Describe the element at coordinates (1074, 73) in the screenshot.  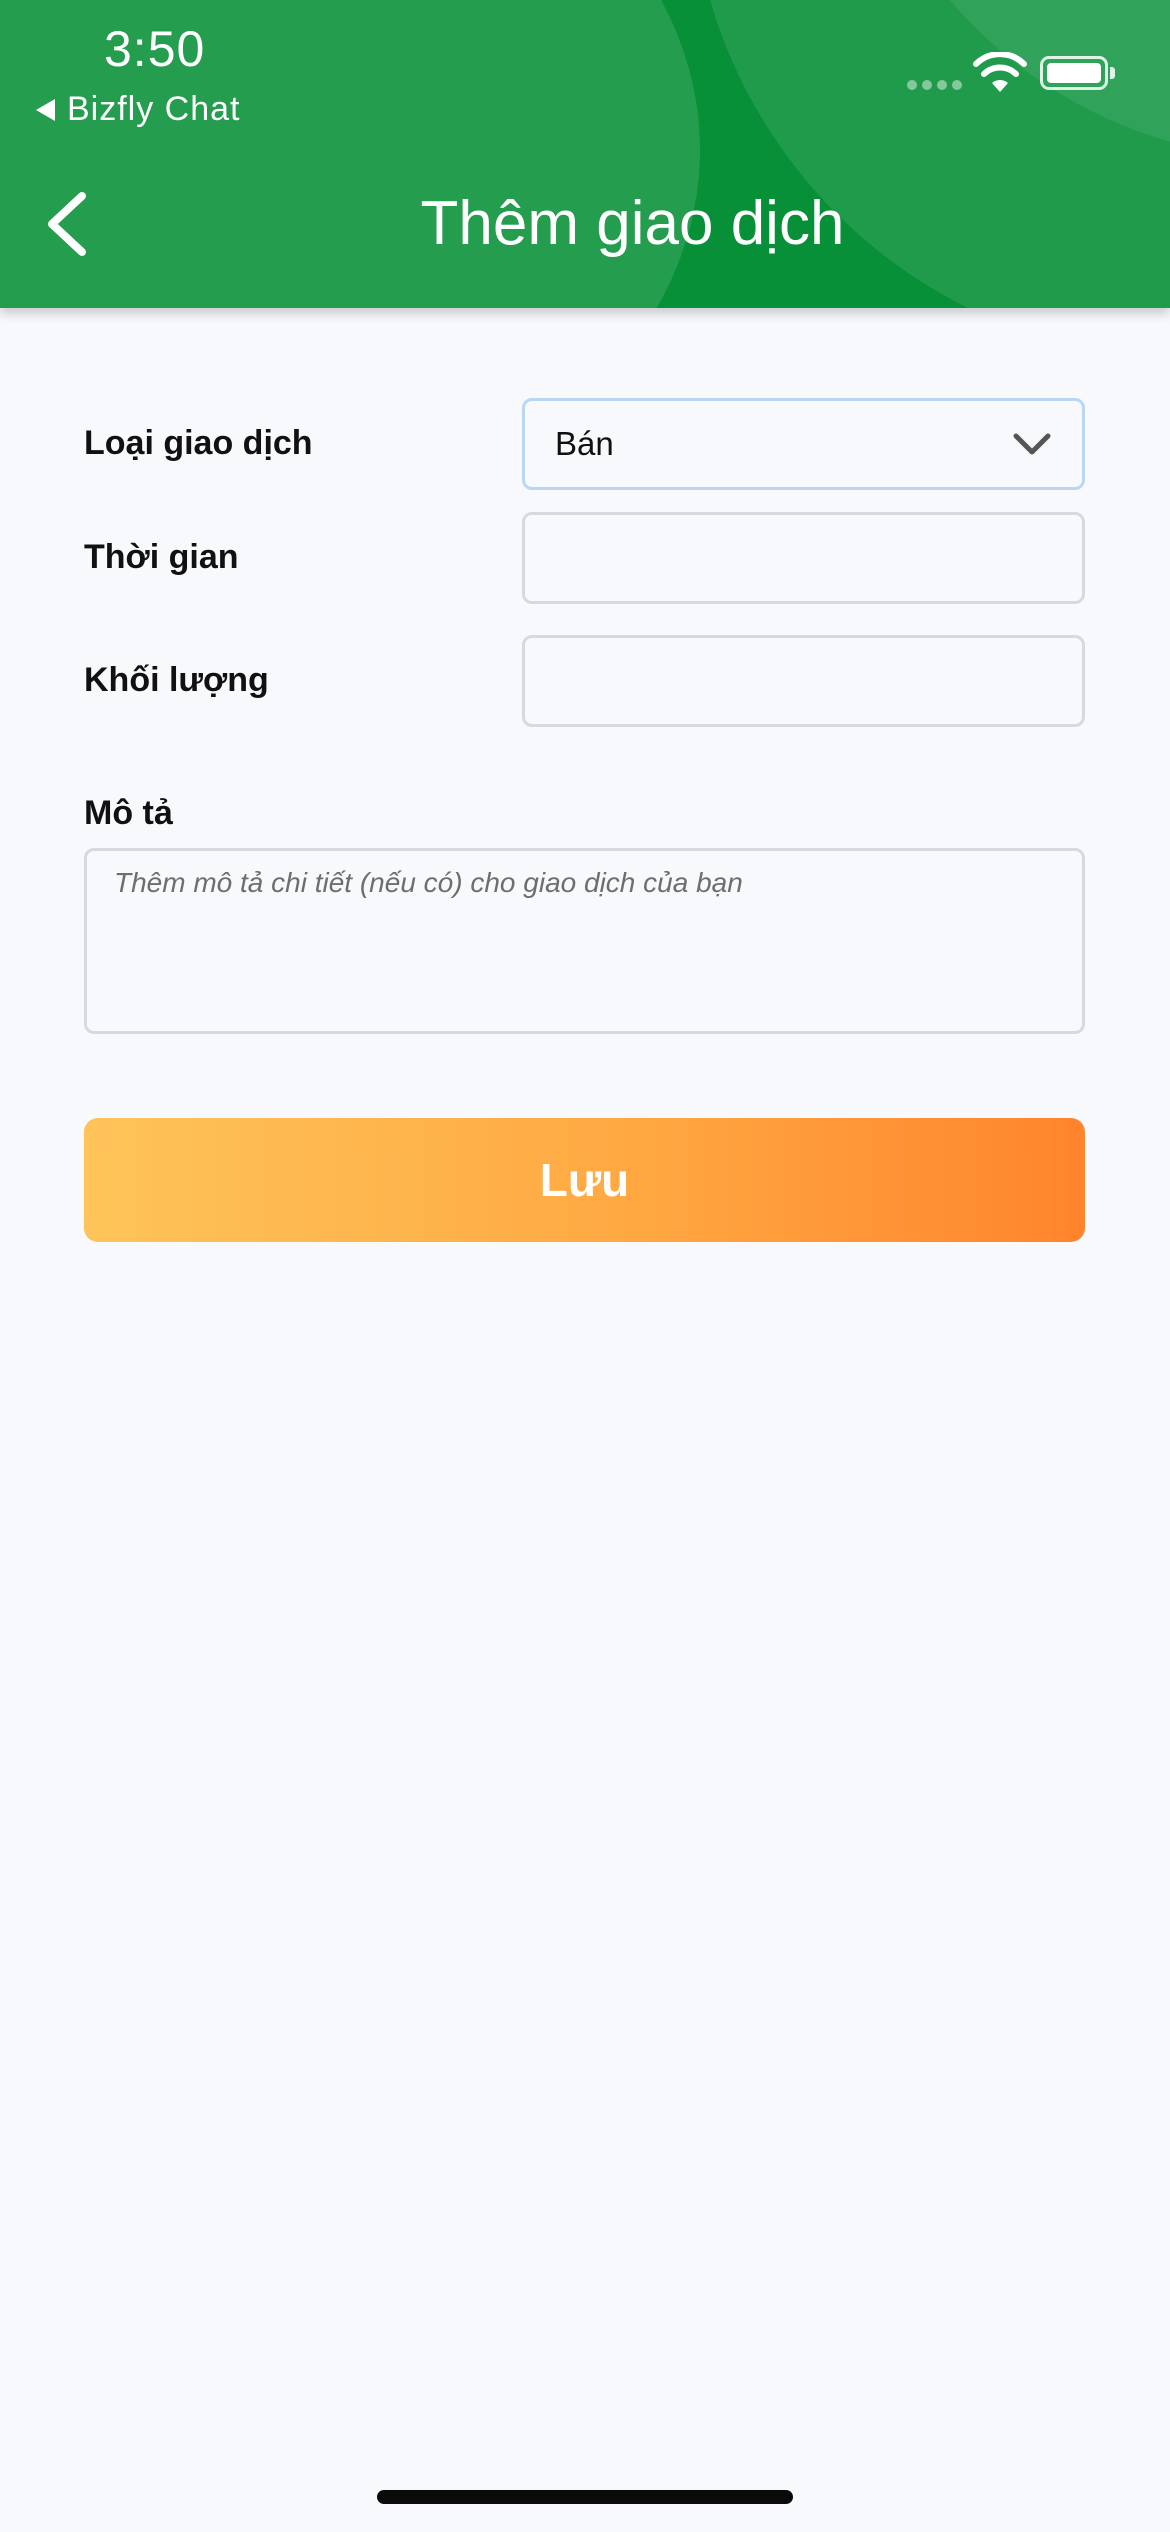
I see `battery-icon` at that location.